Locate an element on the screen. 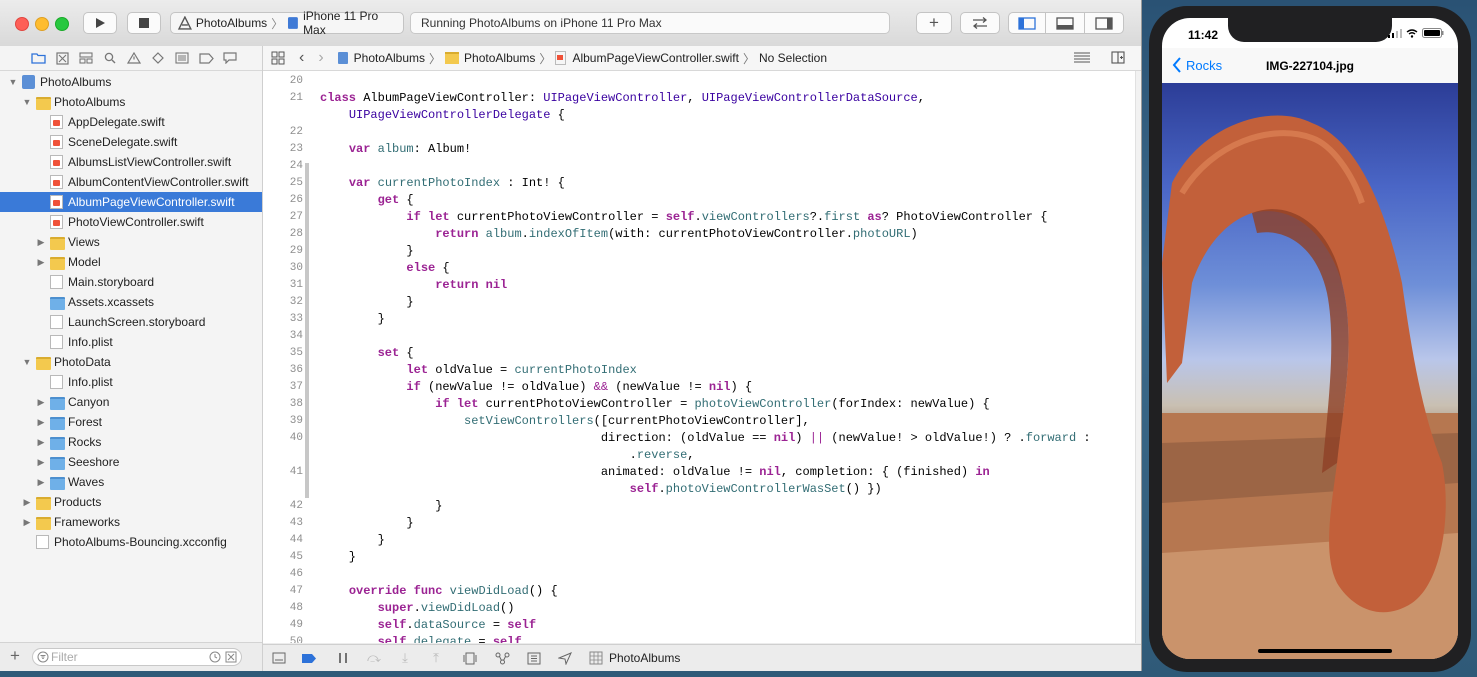 This screenshot has height=677, width=1477. navigator-file-row: AlbumContentViewController.swift is located at coordinates (131, 182).